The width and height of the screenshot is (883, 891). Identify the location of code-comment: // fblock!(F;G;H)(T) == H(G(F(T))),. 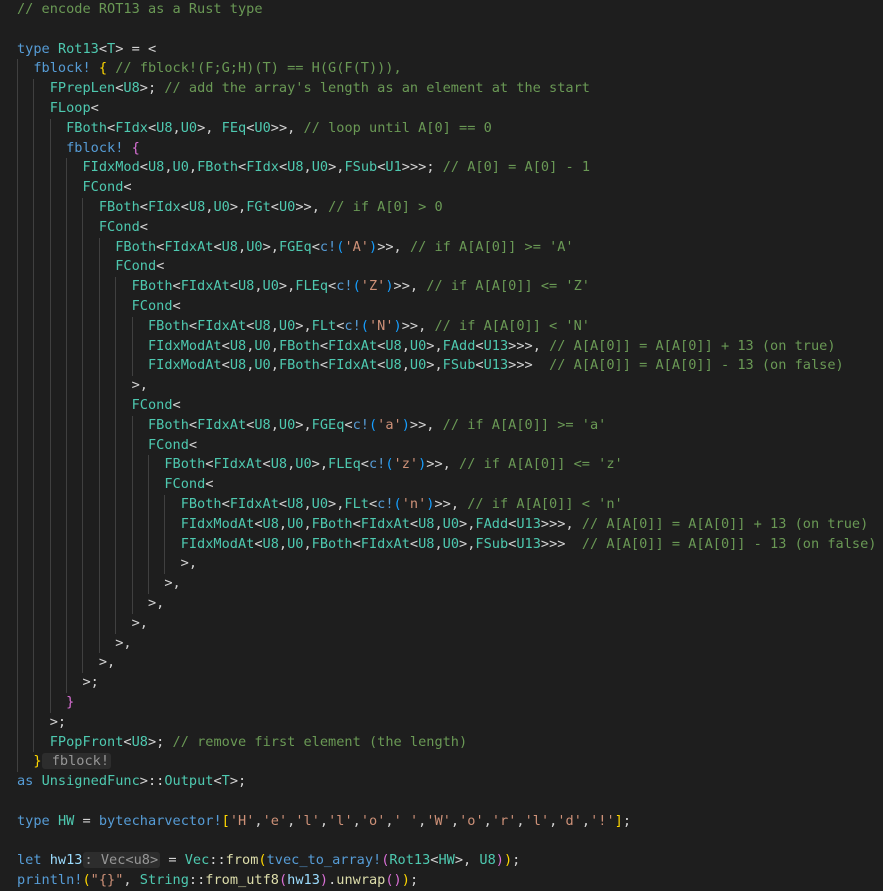
(258, 68).